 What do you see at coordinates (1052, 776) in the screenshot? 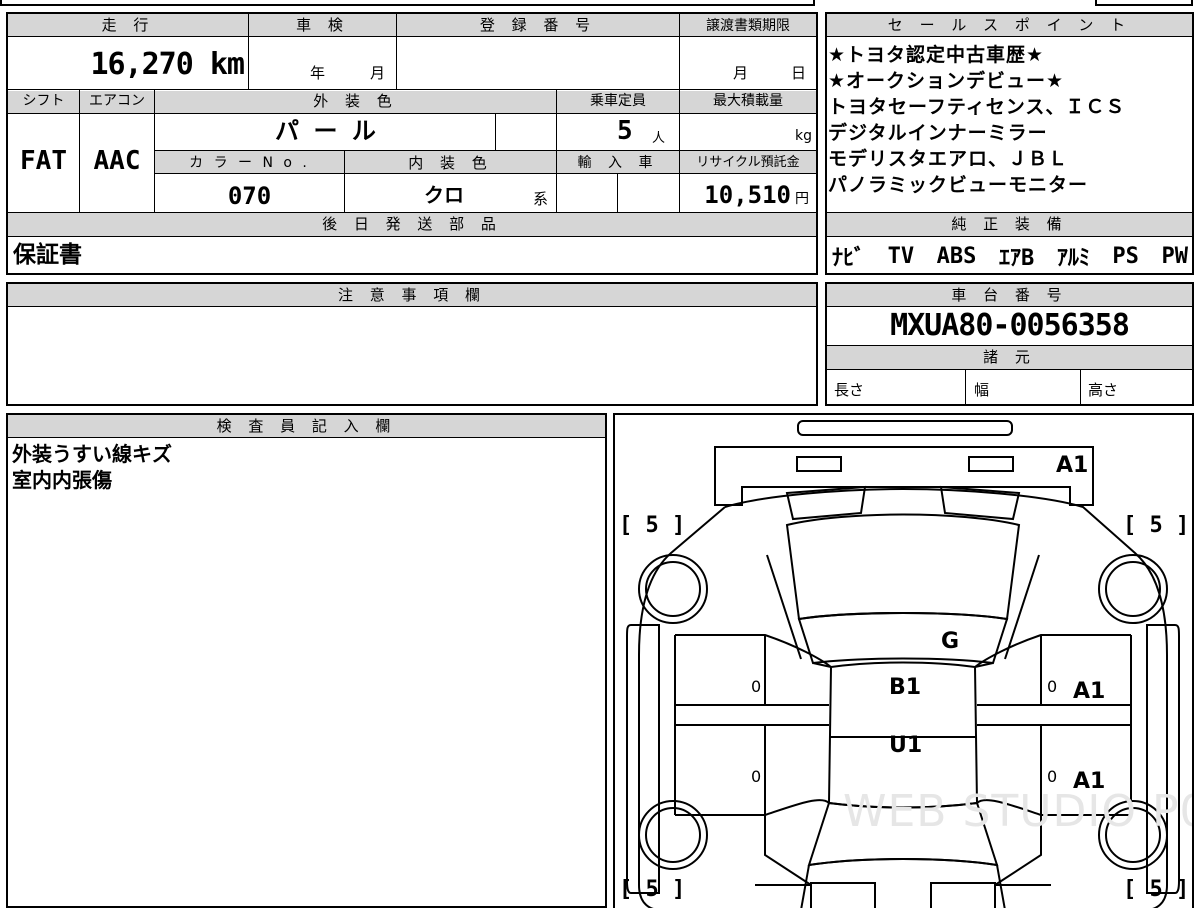
I see `door-count-right-rear: 0` at bounding box center [1052, 776].